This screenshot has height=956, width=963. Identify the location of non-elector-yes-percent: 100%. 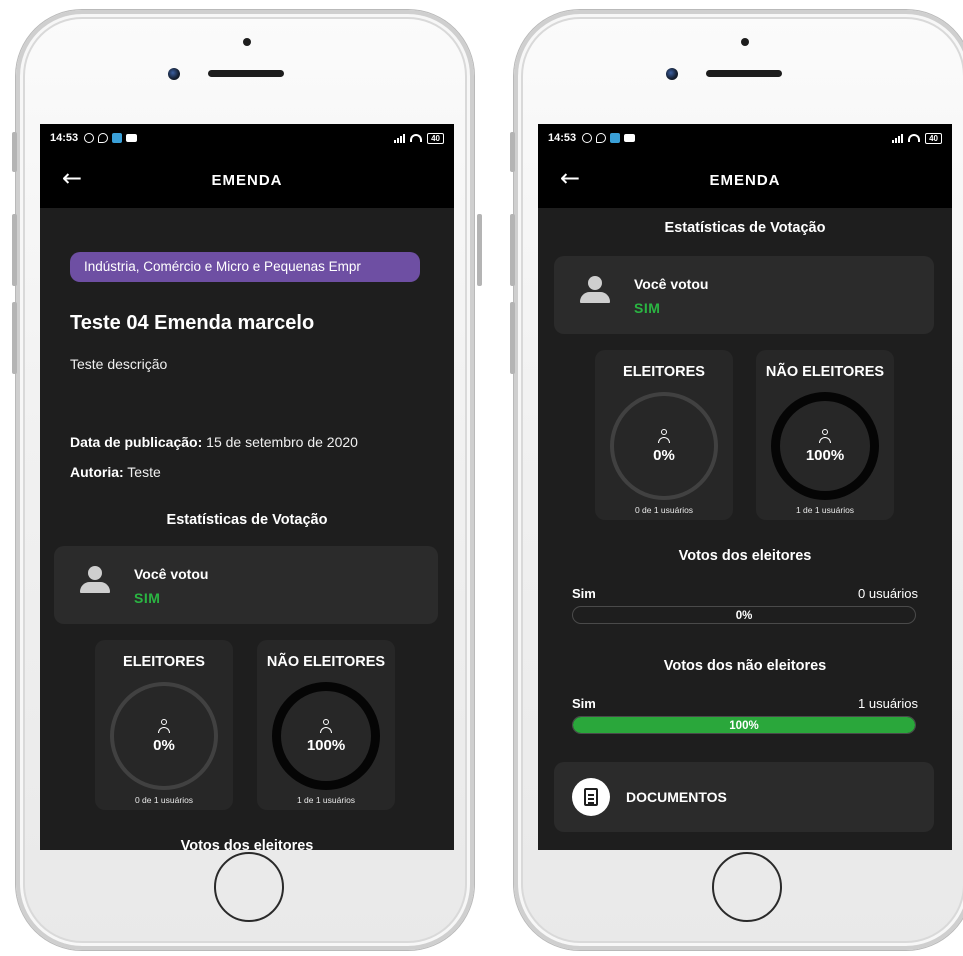
(744, 726).